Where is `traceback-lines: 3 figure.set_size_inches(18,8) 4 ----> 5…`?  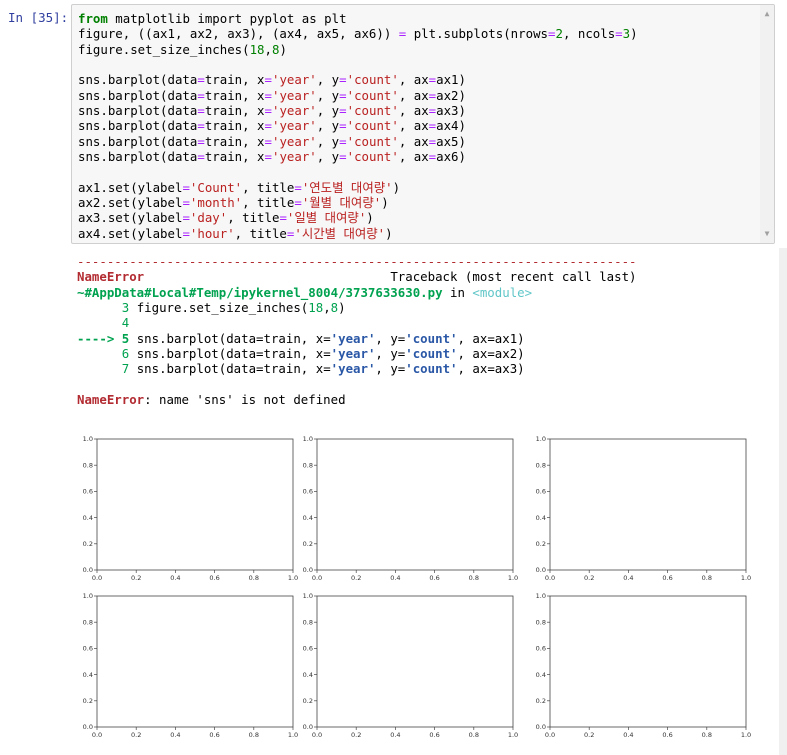 traceback-lines: 3 figure.set_size_inches(18,8) 4 ----> 5… is located at coordinates (301, 338).